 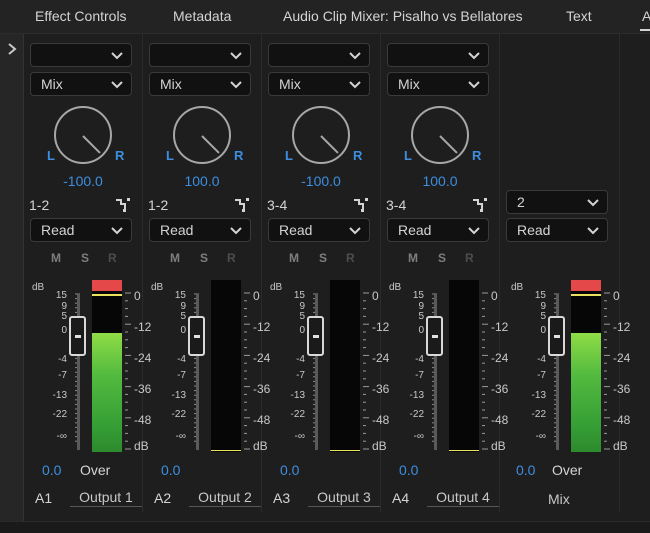 I want to click on fader-scale-label: 5, so click(x=421, y=316).